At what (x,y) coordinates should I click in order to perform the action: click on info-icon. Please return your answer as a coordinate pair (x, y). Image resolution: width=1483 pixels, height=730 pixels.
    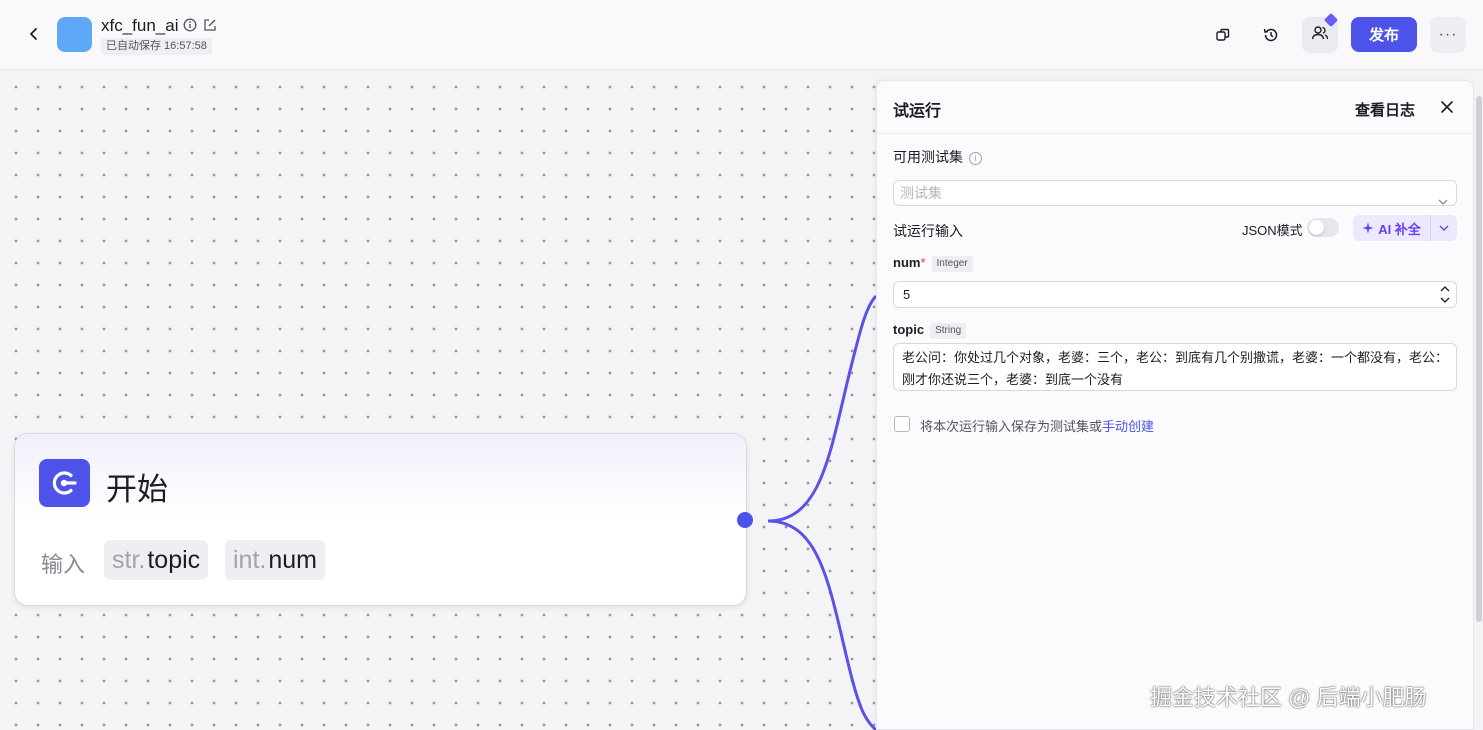
    Looking at the image, I should click on (190, 25).